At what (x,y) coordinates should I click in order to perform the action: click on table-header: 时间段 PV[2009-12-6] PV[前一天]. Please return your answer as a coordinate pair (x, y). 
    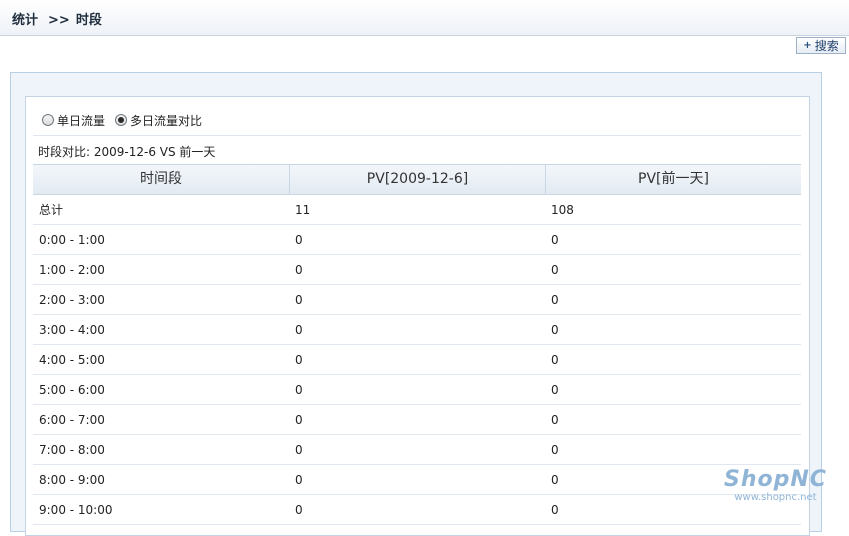
    Looking at the image, I should click on (417, 179).